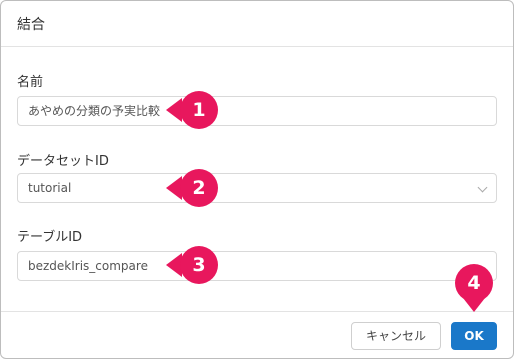  What do you see at coordinates (50, 237) in the screenshot?
I see `table-id-label: テーブルID` at bounding box center [50, 237].